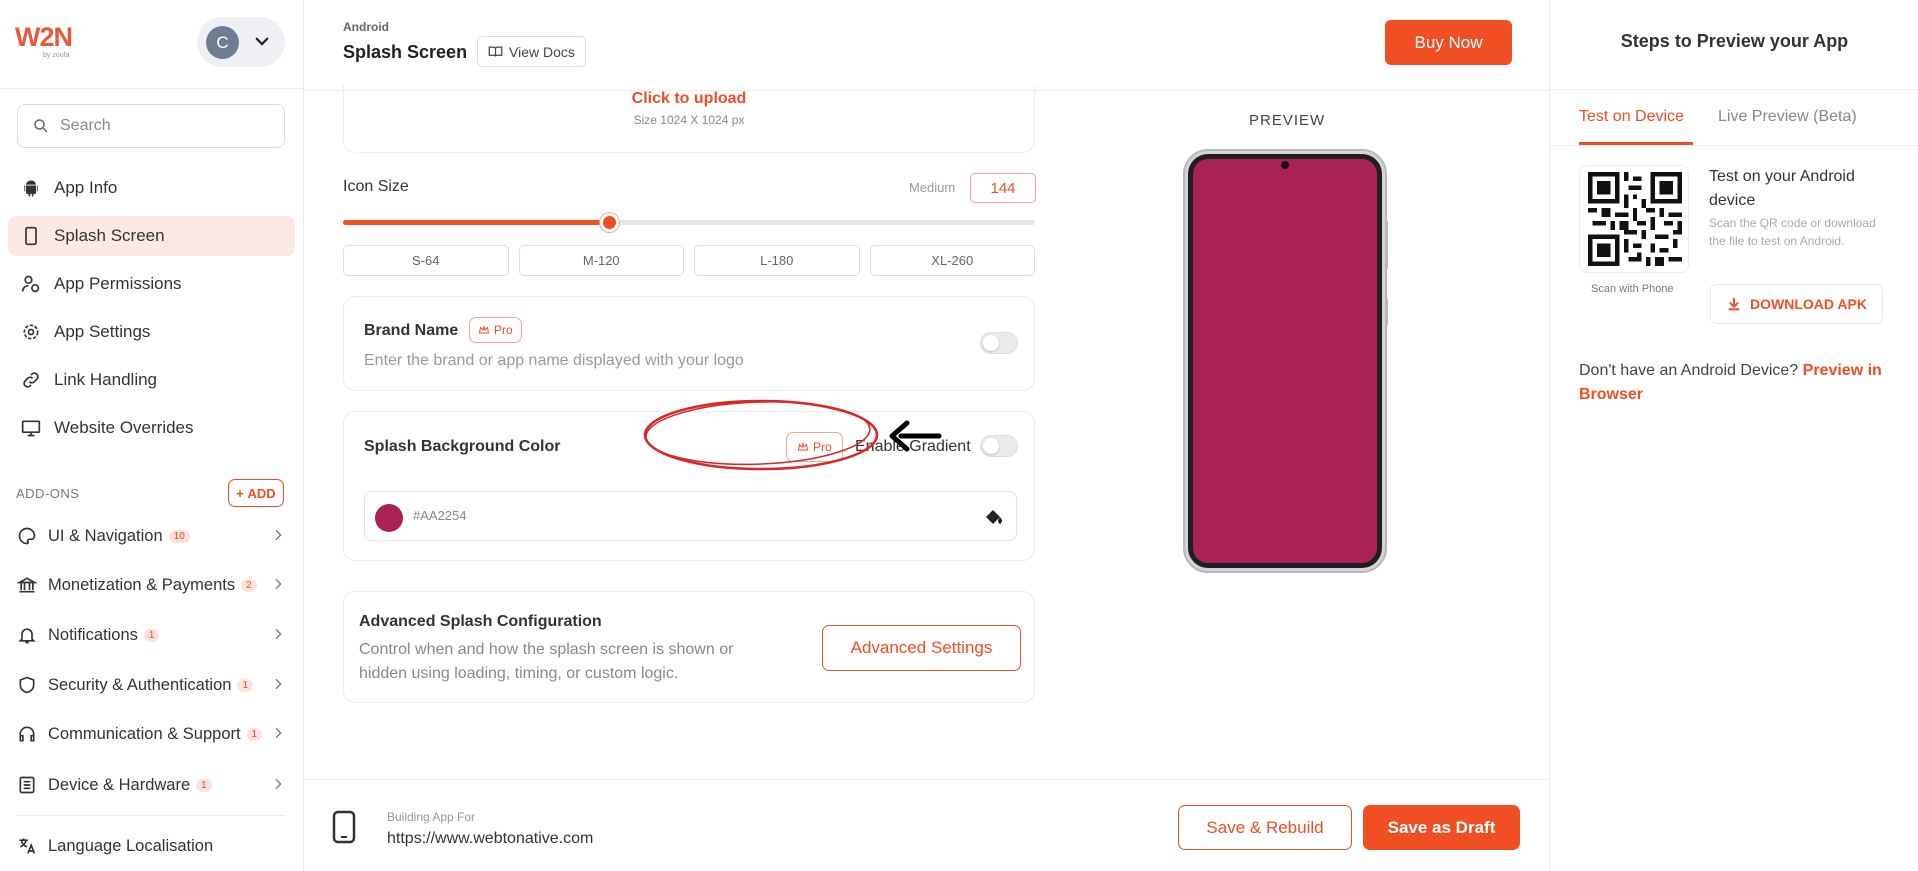  Describe the element at coordinates (601, 260) in the screenshot. I see `preset-m-120: M-120` at that location.